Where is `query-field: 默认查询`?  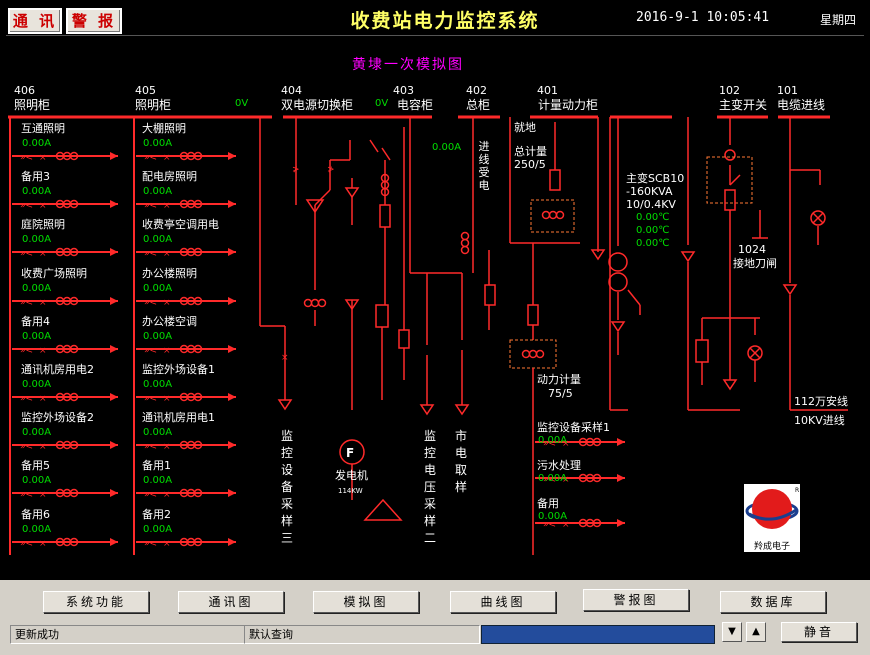 query-field: 默认查询 is located at coordinates (362, 634).